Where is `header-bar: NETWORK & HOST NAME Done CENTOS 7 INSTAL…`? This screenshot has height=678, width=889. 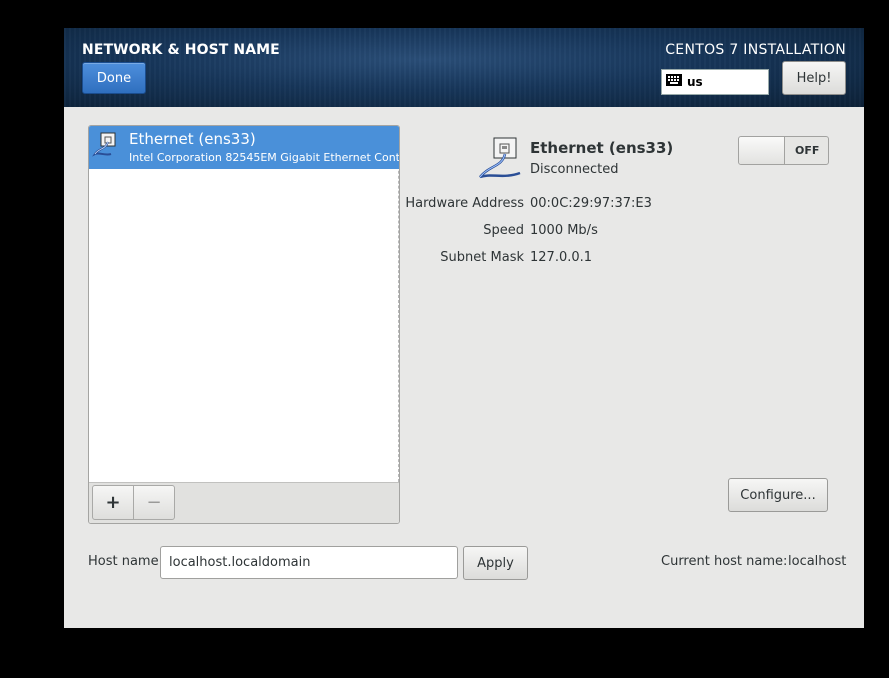 header-bar: NETWORK & HOST NAME Done CENTOS 7 INSTAL… is located at coordinates (464, 67).